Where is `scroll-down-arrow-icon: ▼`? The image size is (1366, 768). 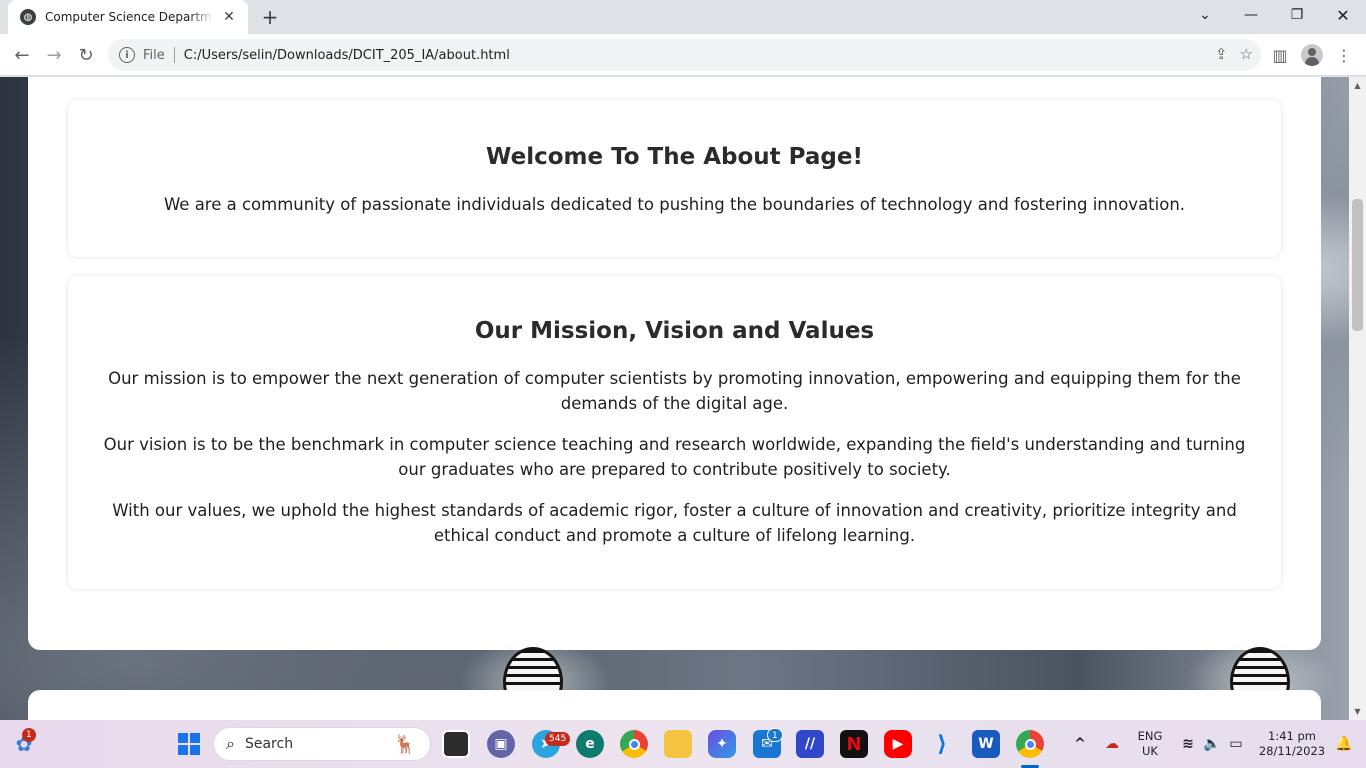 scroll-down-arrow-icon: ▼ is located at coordinates (1357, 711).